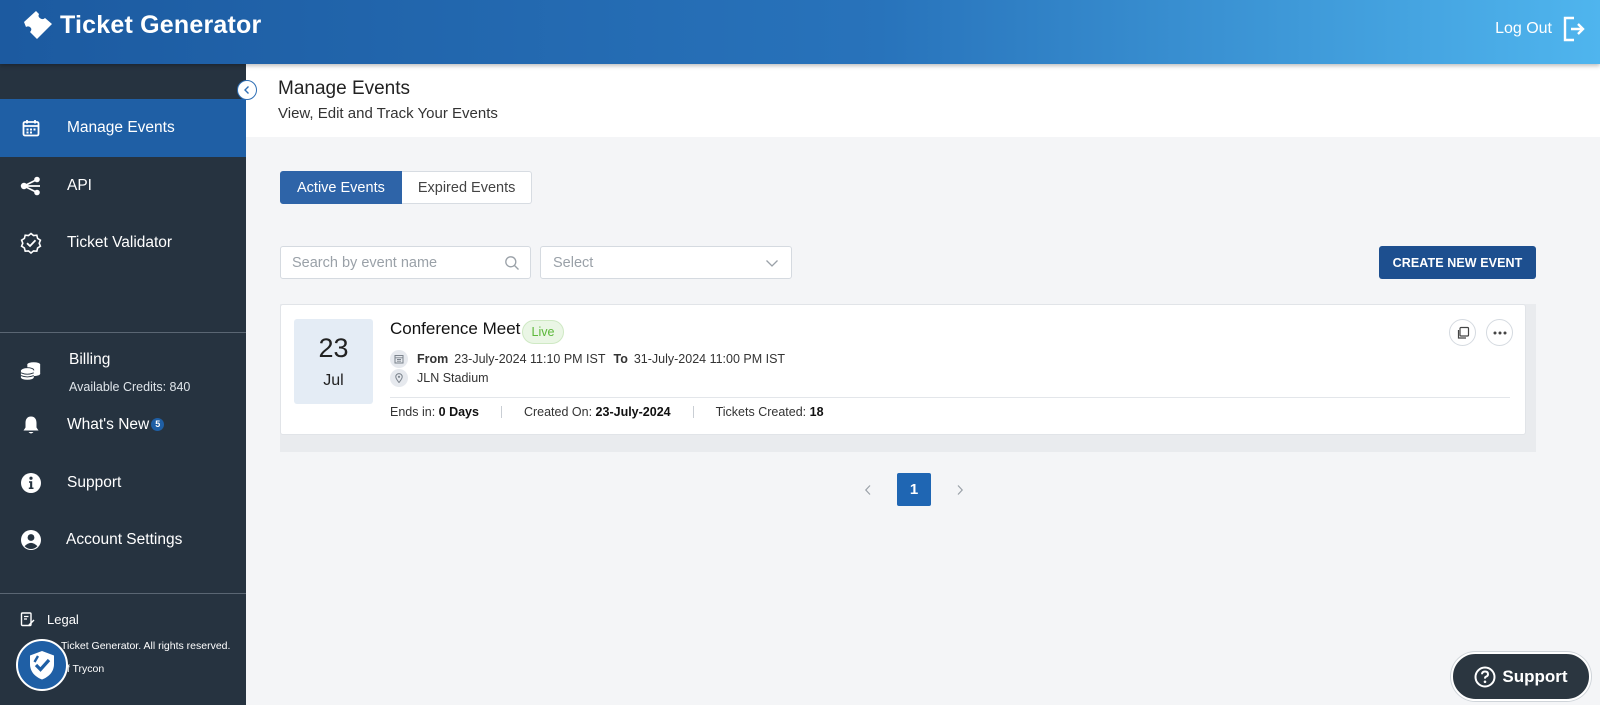 This screenshot has height=705, width=1600. Describe the element at coordinates (666, 262) in the screenshot. I see `filter-select: Select` at that location.